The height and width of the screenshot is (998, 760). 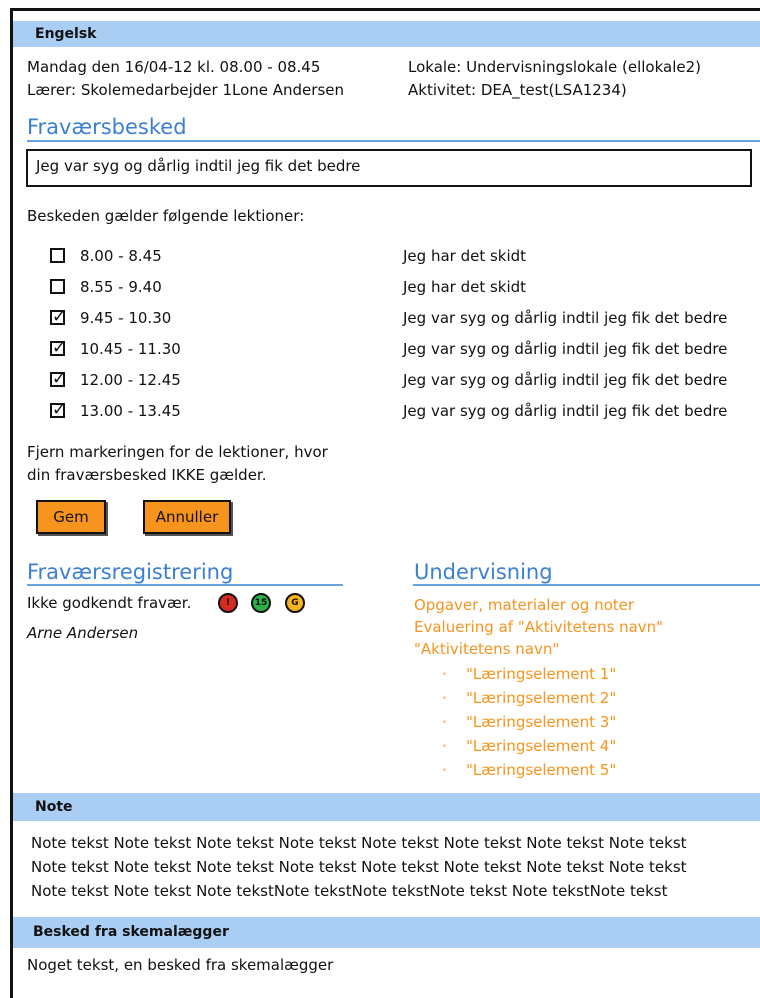 I want to click on absence-status: Ikke godkendt fravær., so click(x=109, y=603).